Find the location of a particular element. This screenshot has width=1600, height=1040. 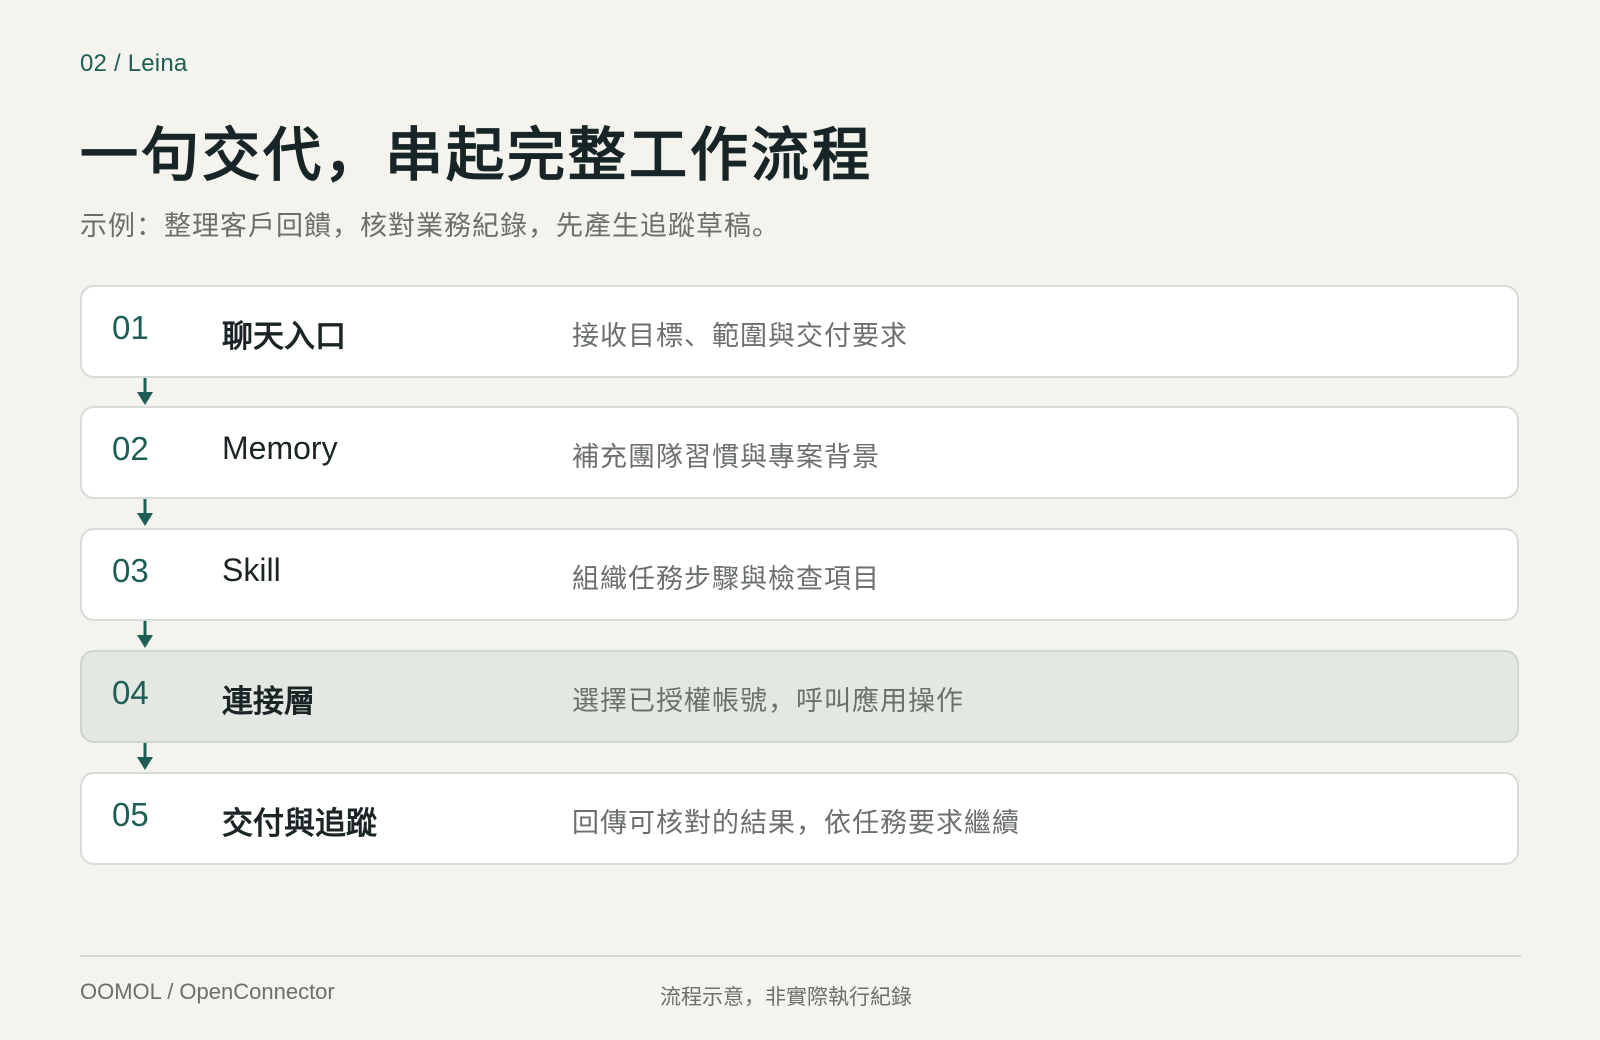

footer-note: 流程示意，非實際執行紀錄 is located at coordinates (786, 997).